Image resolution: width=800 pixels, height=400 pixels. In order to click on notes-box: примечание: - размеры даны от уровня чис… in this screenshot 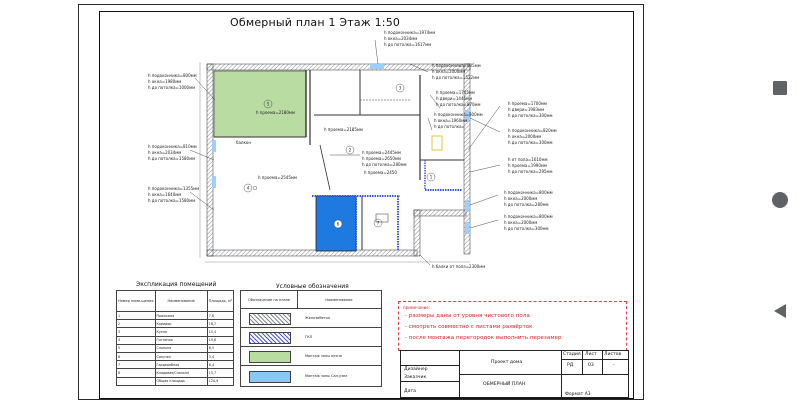, I will do `click(512, 326)`.